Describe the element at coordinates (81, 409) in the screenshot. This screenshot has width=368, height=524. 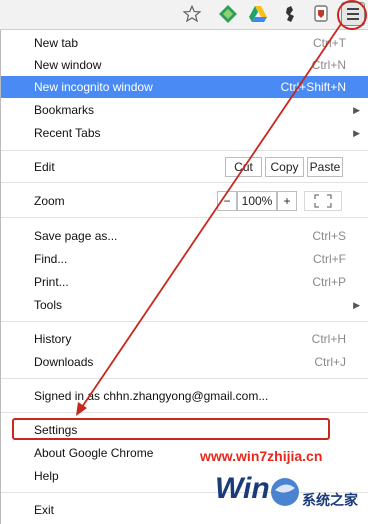
I see `annotation-arrowhead` at that location.